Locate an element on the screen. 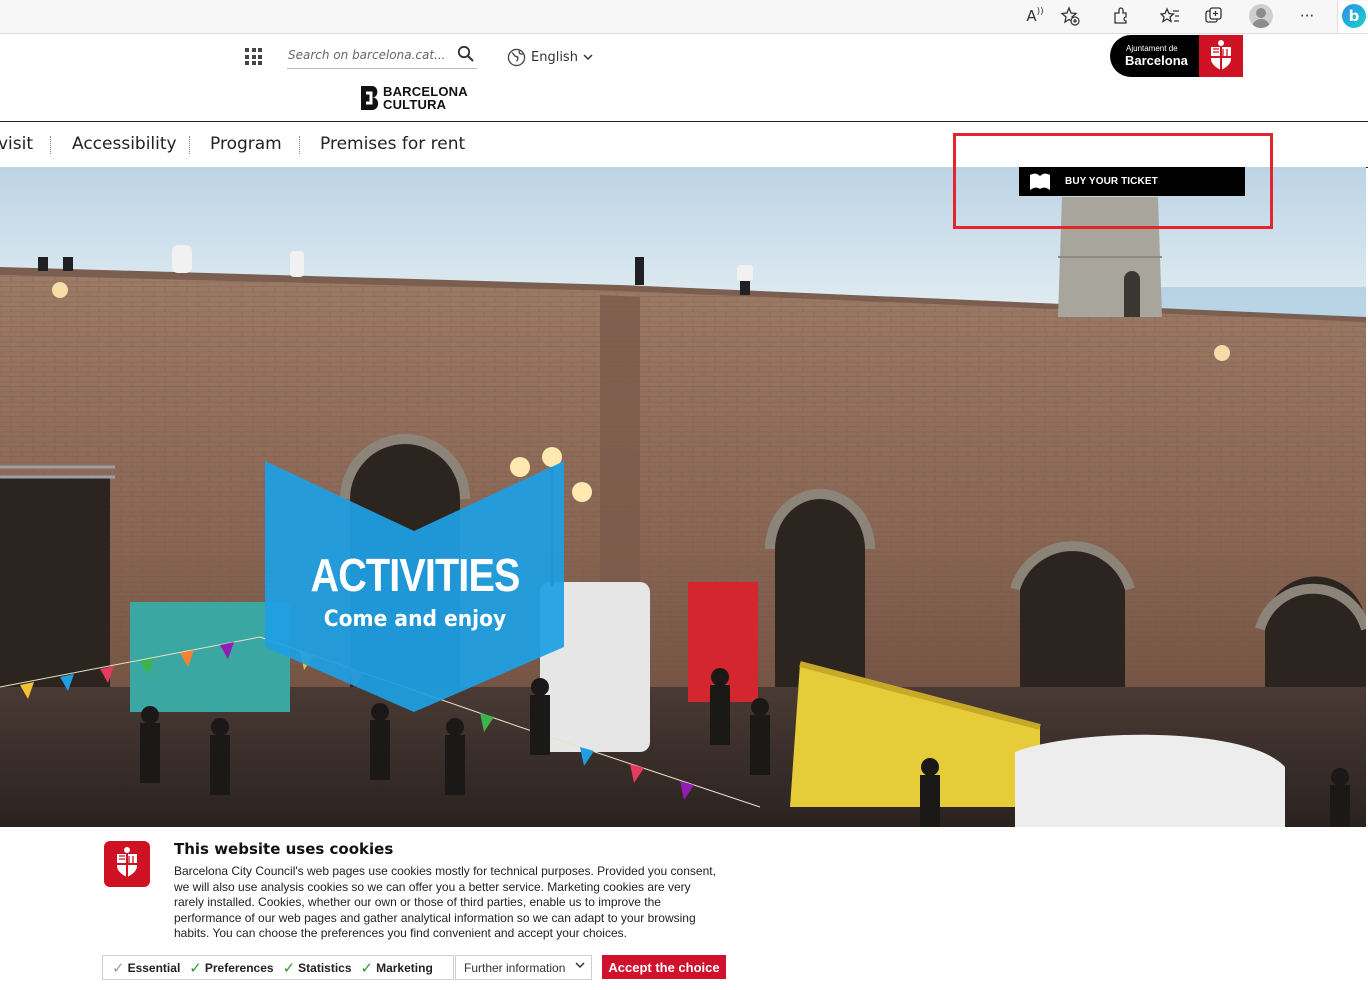  language-selector: English is located at coordinates (550, 57).